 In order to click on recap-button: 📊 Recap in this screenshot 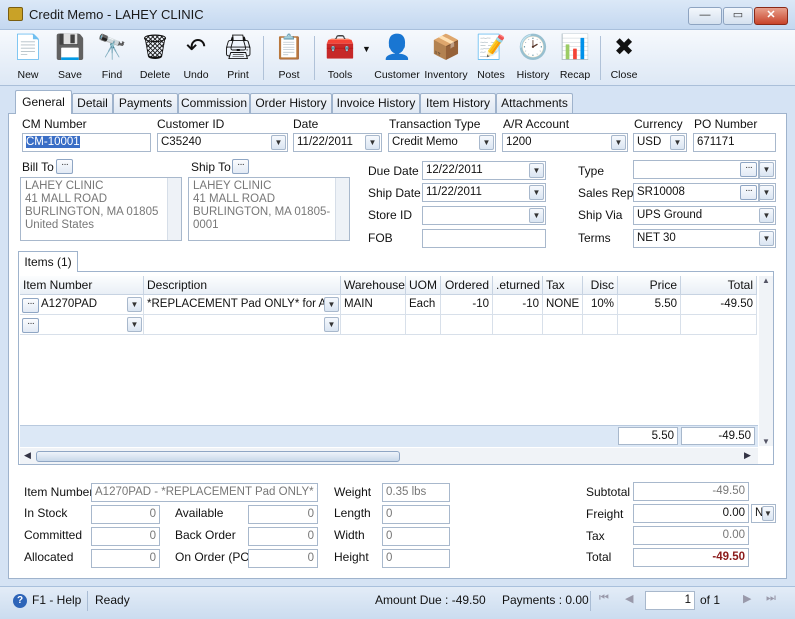, I will do `click(575, 58)`.